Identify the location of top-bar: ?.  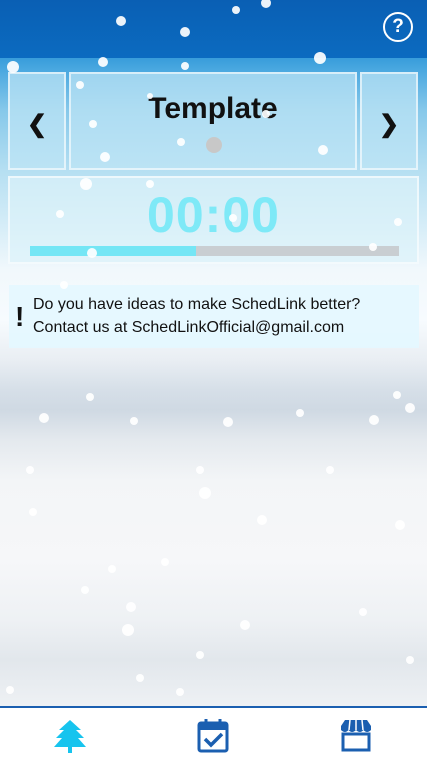
(213, 29).